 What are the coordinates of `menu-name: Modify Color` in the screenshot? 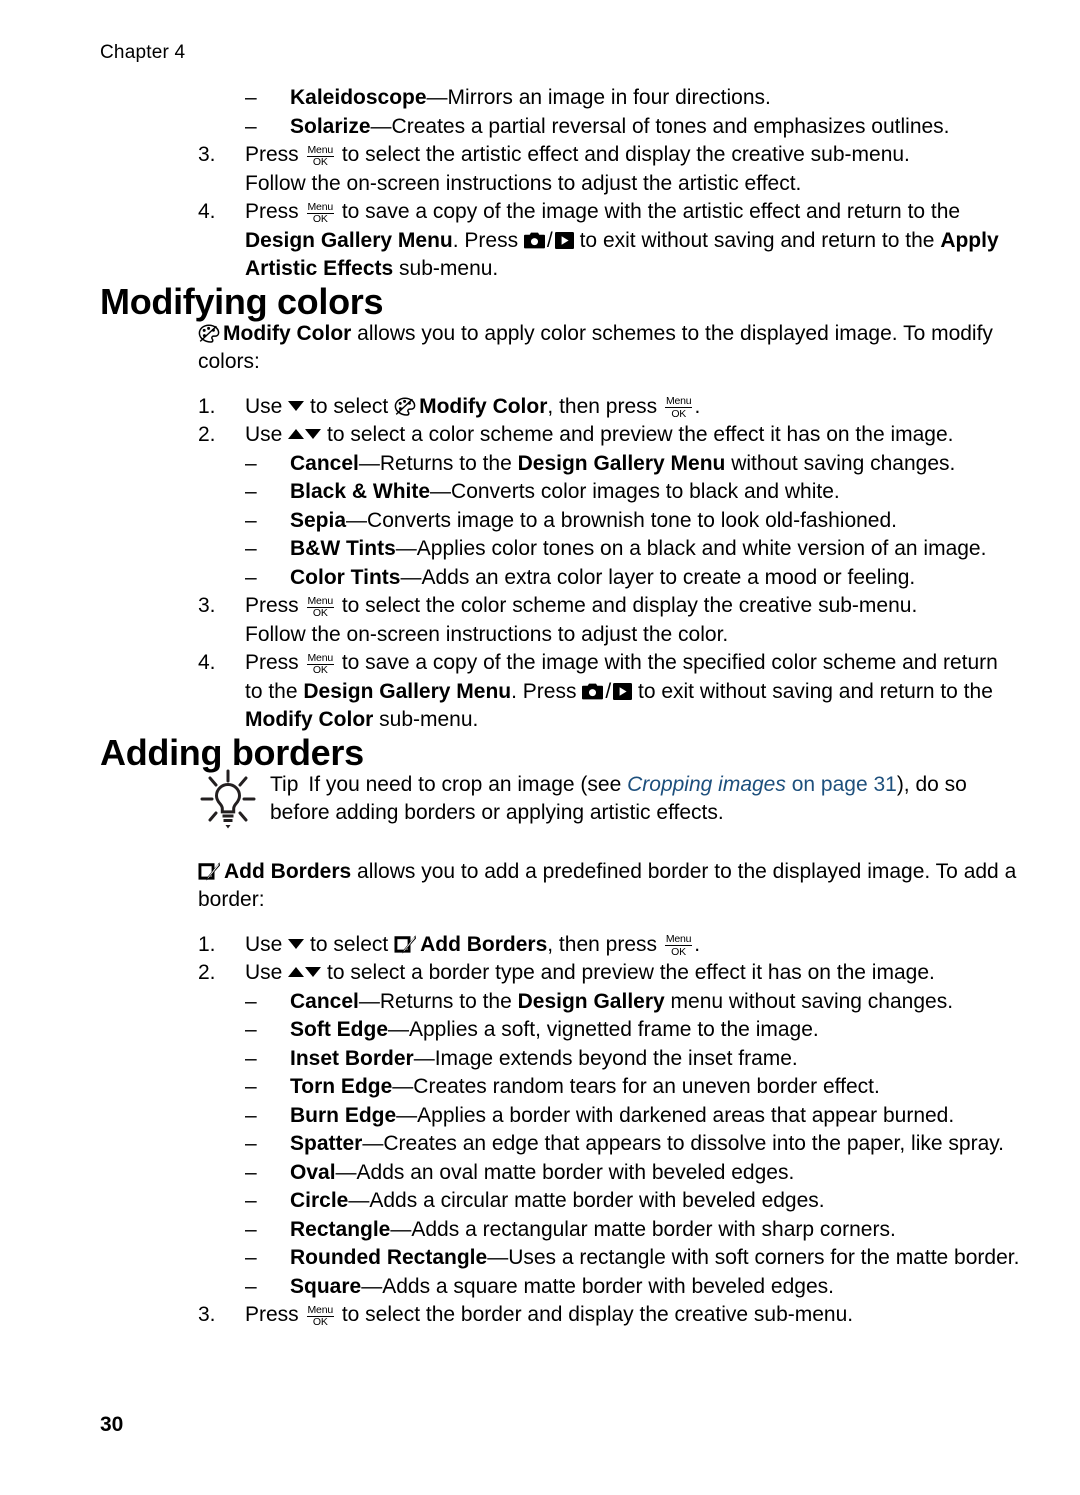 It's located at (309, 719).